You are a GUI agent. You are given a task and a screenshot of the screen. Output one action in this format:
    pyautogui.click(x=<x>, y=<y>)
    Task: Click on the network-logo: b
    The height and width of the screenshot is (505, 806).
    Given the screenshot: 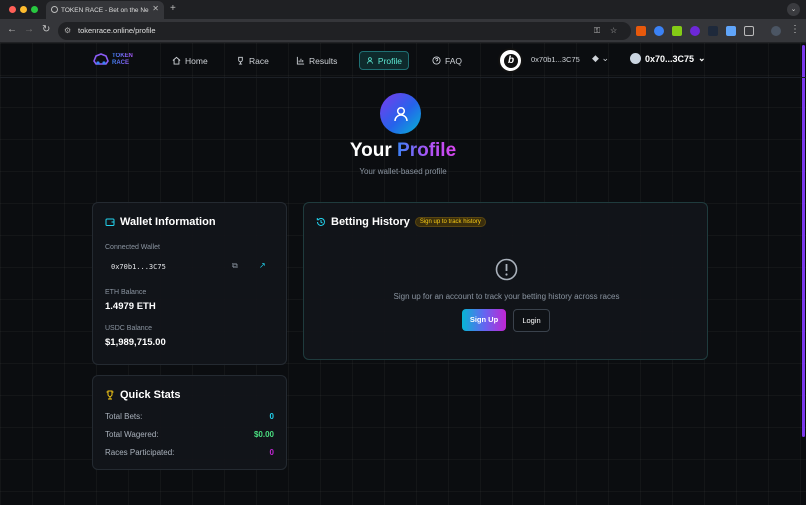 What is the action you would take?
    pyautogui.click(x=510, y=60)
    